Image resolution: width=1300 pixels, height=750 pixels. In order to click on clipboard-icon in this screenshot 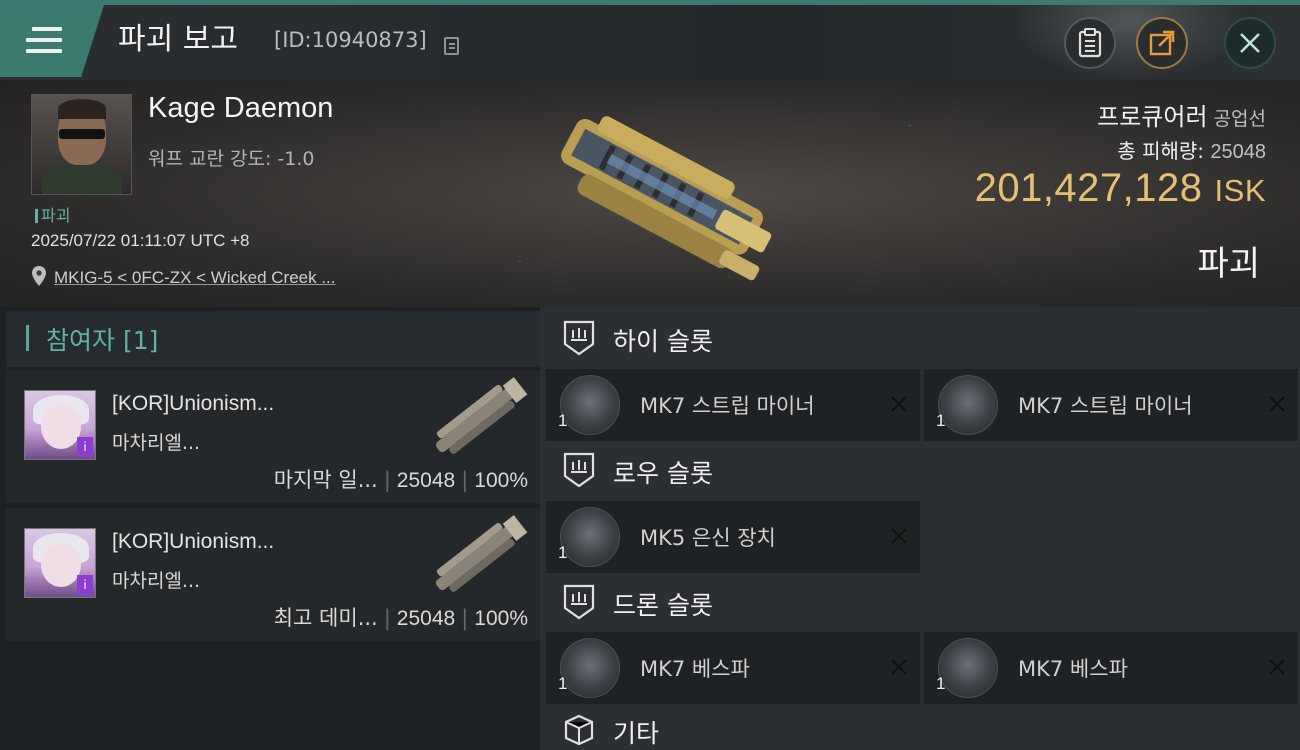, I will do `click(1090, 43)`.